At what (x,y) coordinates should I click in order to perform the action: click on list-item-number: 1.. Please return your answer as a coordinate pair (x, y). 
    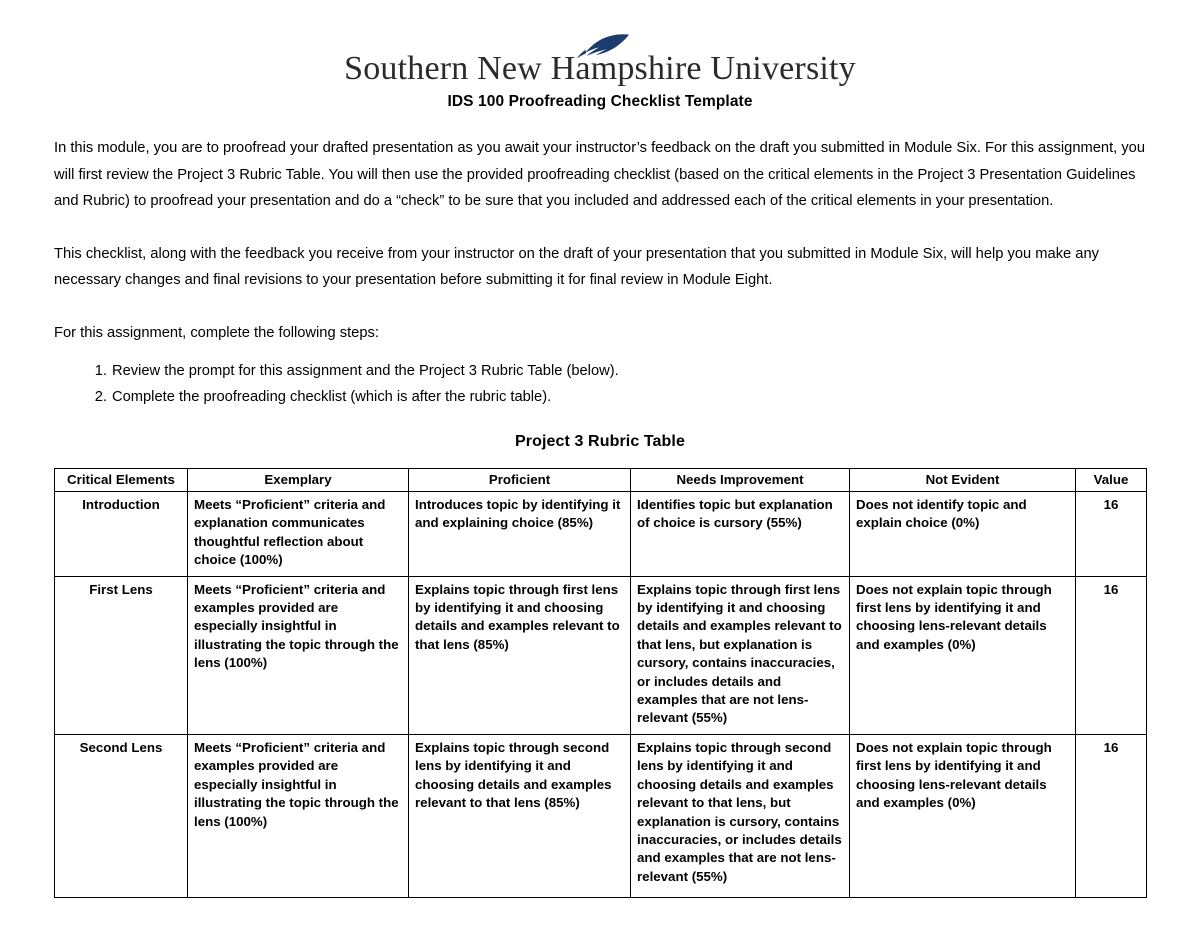
    Looking at the image, I should click on (100, 371).